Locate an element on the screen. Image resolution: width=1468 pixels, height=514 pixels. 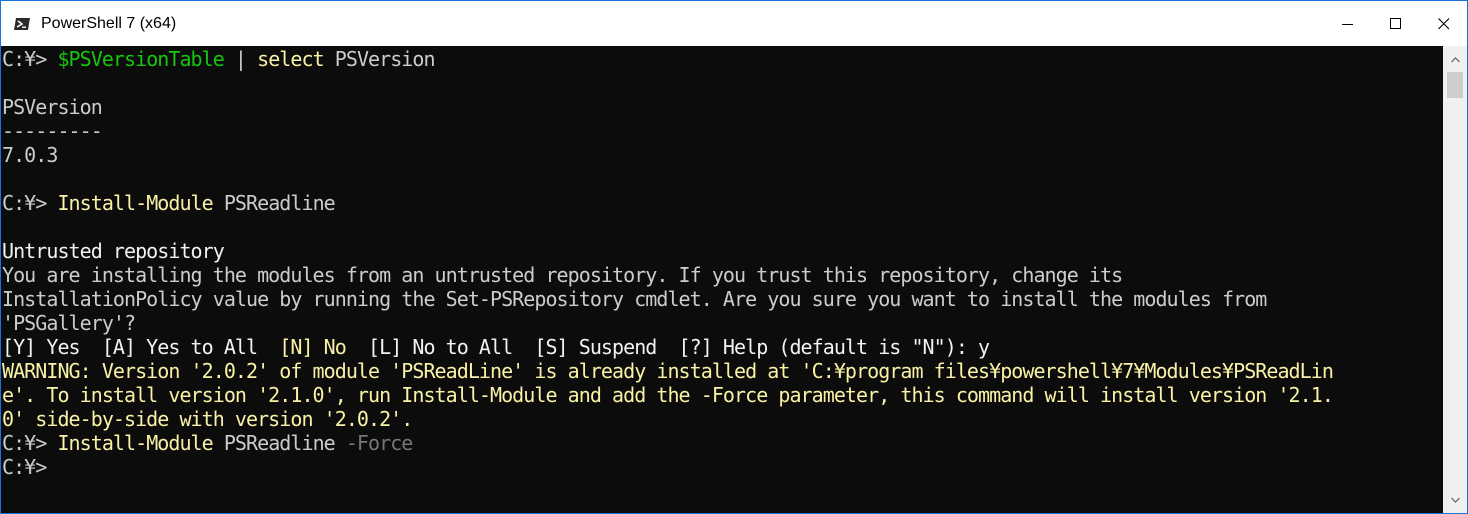
console-text-segment: select is located at coordinates (290, 59).